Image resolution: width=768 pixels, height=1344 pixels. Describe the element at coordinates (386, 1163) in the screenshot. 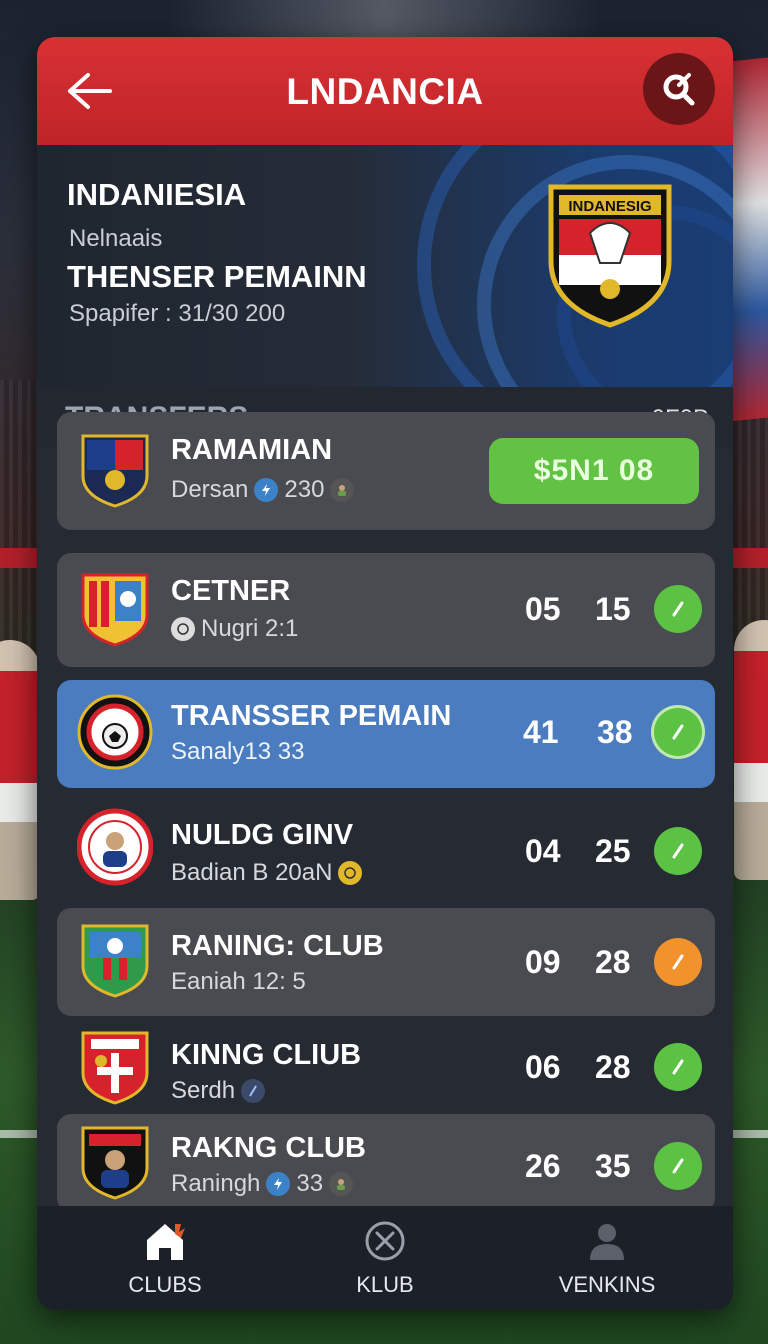

I see `transfer-row: RAKNG CLUB Raningh 33 26 35` at that location.